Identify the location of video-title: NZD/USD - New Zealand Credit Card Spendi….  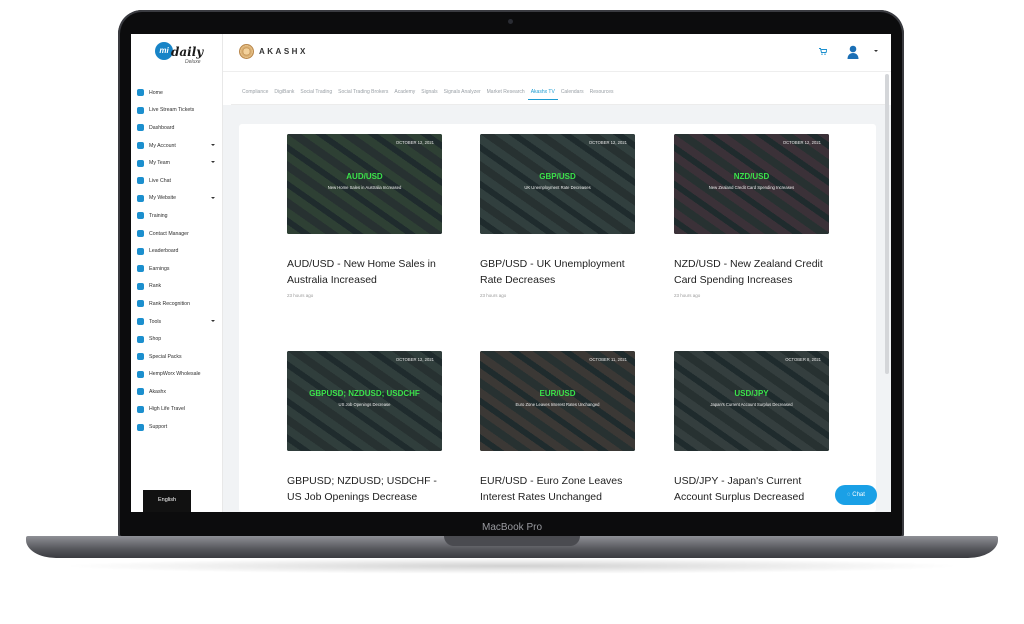
(754, 272).